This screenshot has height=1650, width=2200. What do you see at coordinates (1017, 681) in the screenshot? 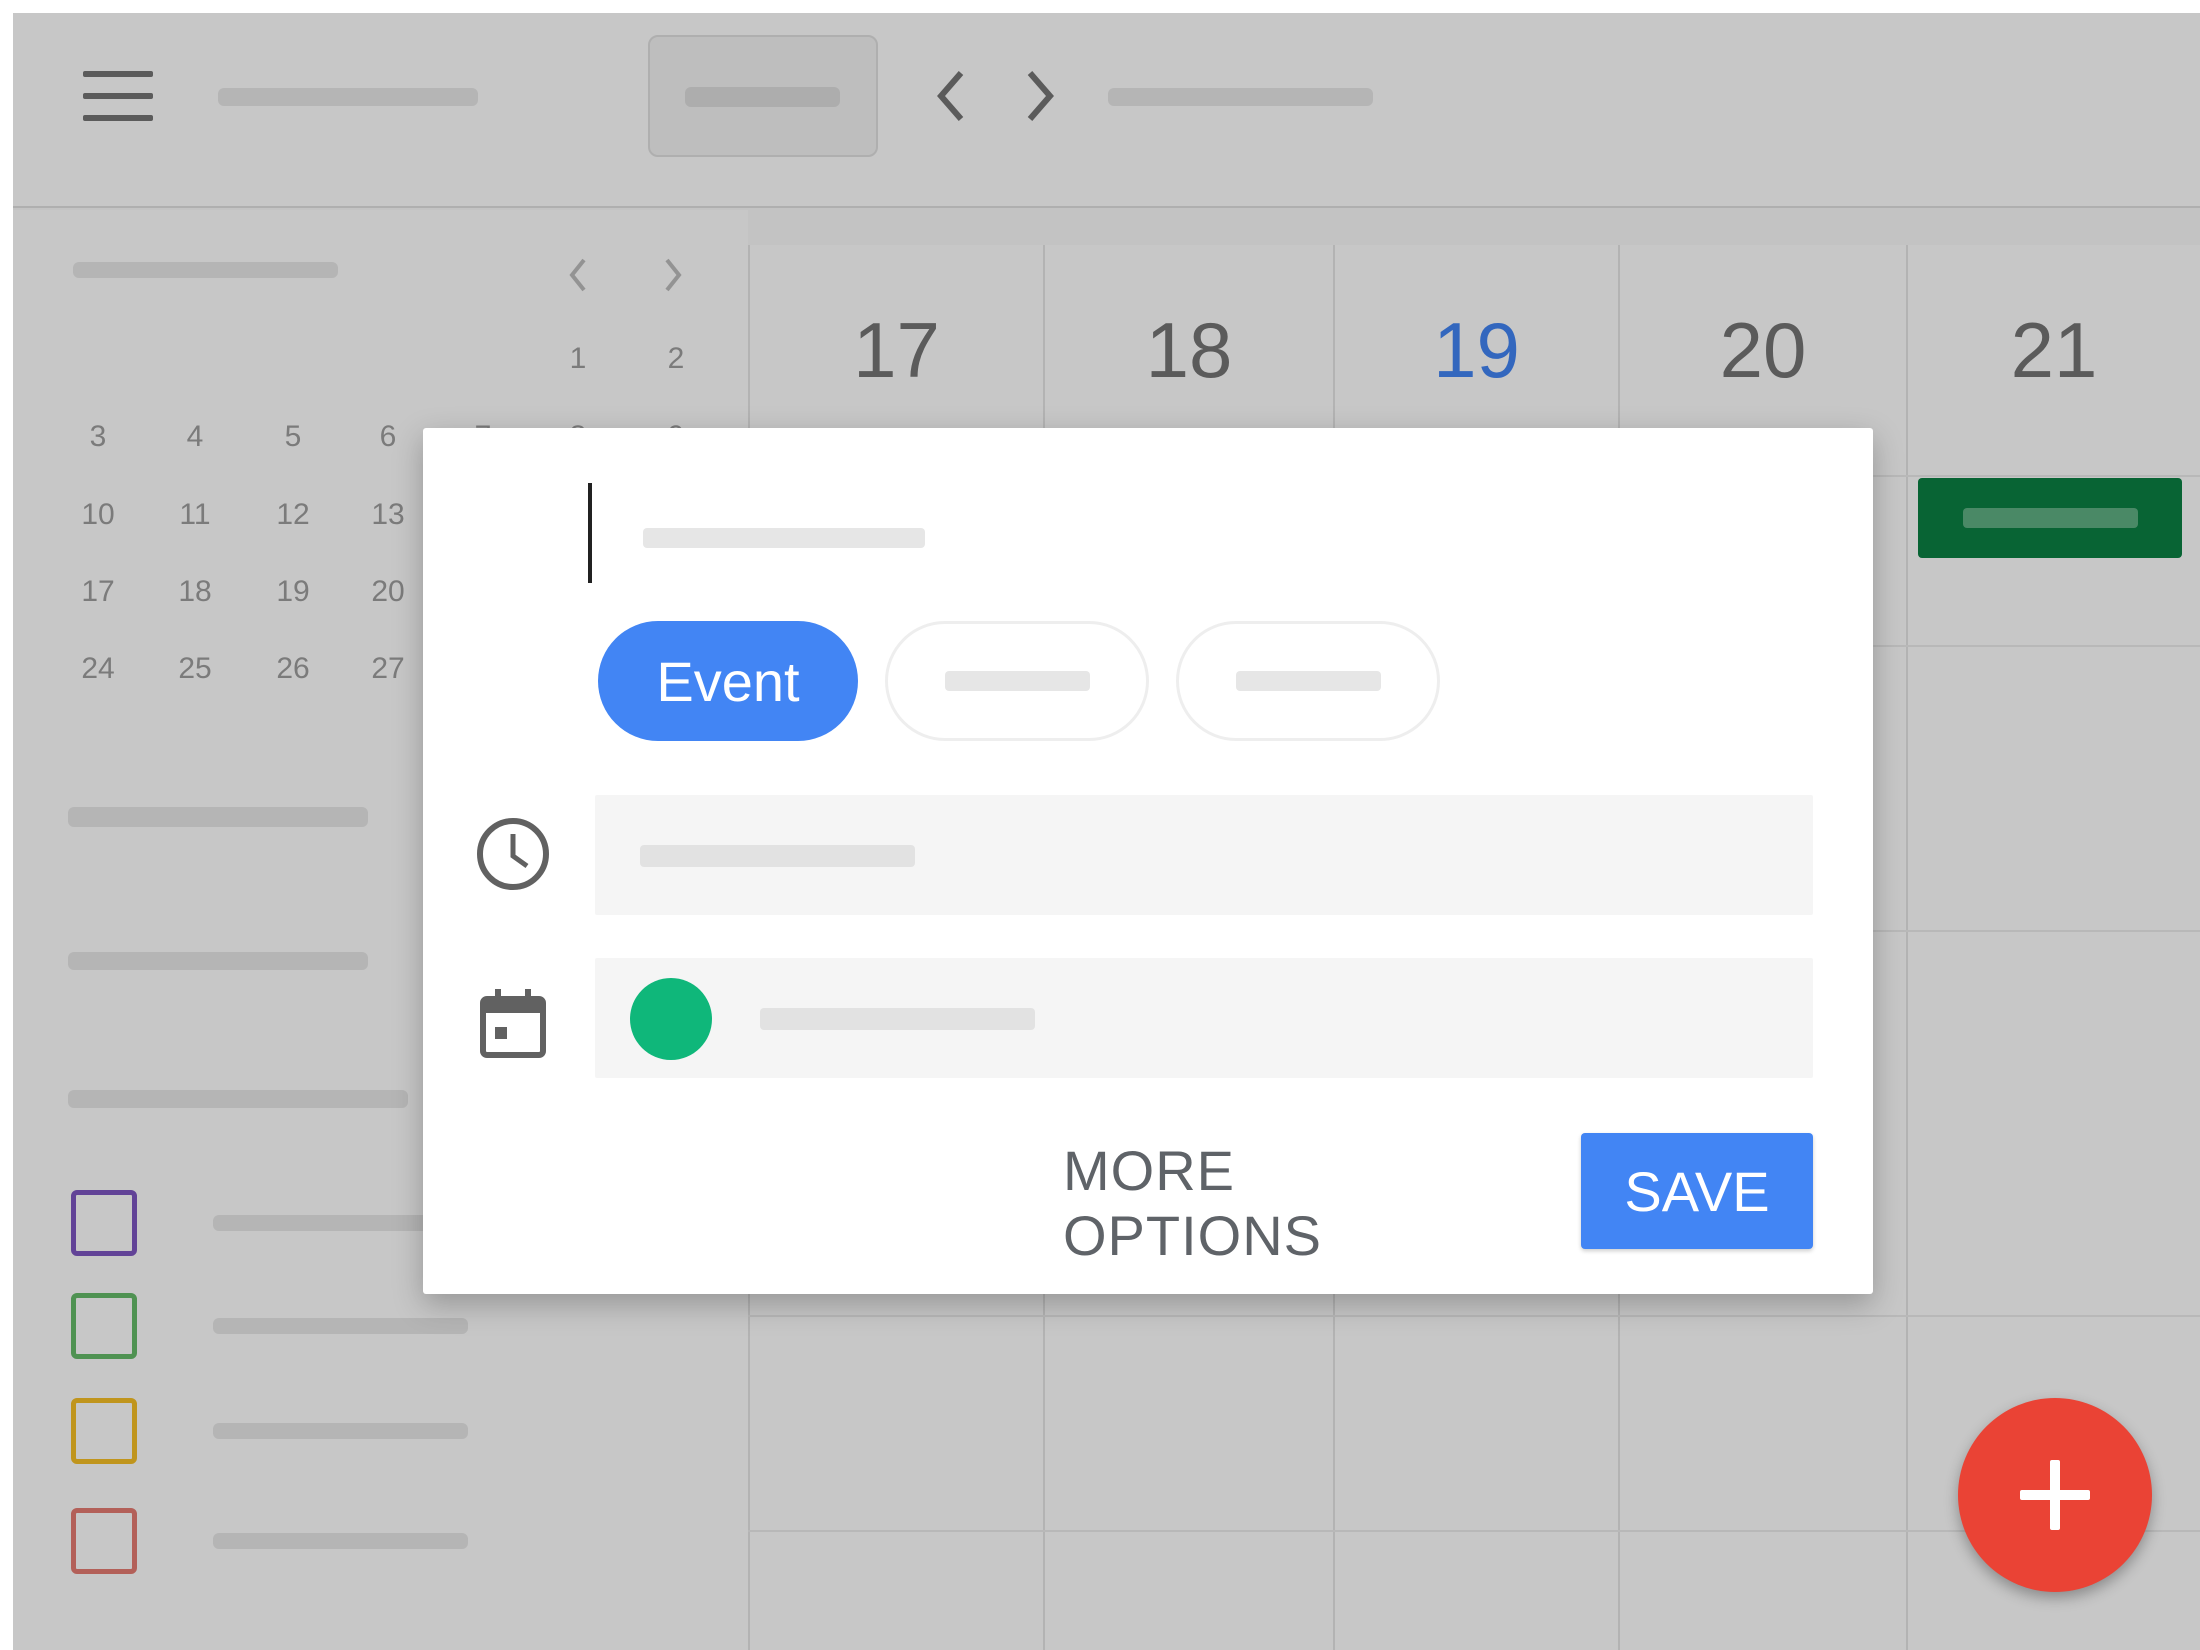
I see `reminder-type-chip` at bounding box center [1017, 681].